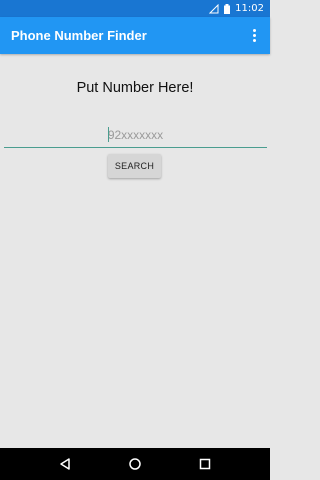 The height and width of the screenshot is (480, 320). What do you see at coordinates (134, 166) in the screenshot?
I see `search-button: SEARCH` at bounding box center [134, 166].